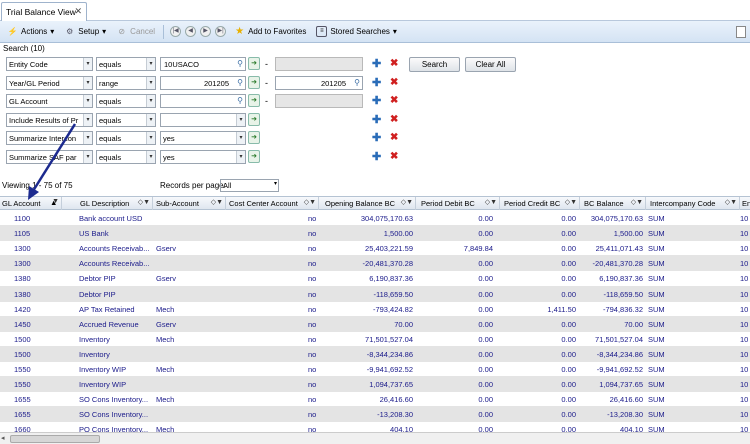 This screenshot has width=750, height=444. I want to click on column-header: Period Debit BC ◇▼, so click(459, 203).